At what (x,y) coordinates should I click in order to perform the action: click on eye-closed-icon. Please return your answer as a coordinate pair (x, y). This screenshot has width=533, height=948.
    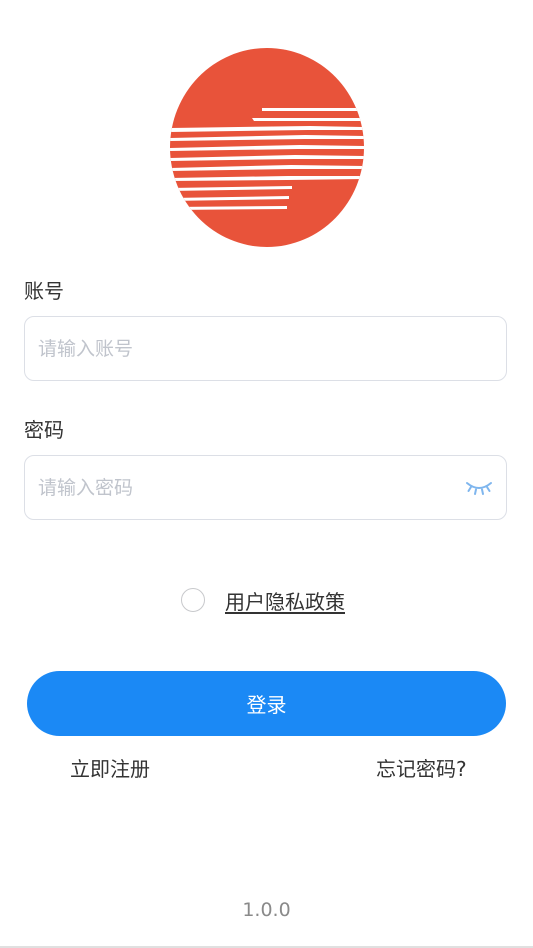
    Looking at the image, I should click on (479, 488).